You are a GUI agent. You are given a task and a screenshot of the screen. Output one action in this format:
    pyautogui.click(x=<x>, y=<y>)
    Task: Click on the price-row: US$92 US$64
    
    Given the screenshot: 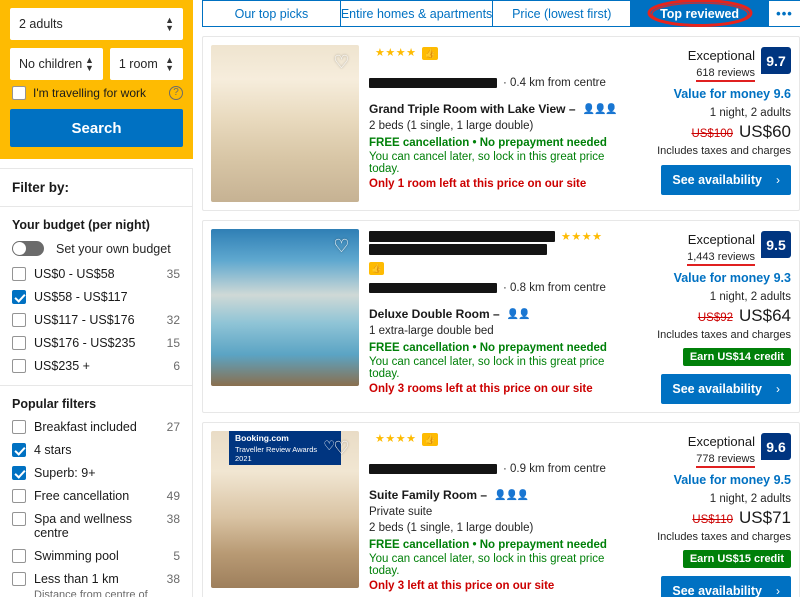 What is the action you would take?
    pyautogui.click(x=744, y=316)
    